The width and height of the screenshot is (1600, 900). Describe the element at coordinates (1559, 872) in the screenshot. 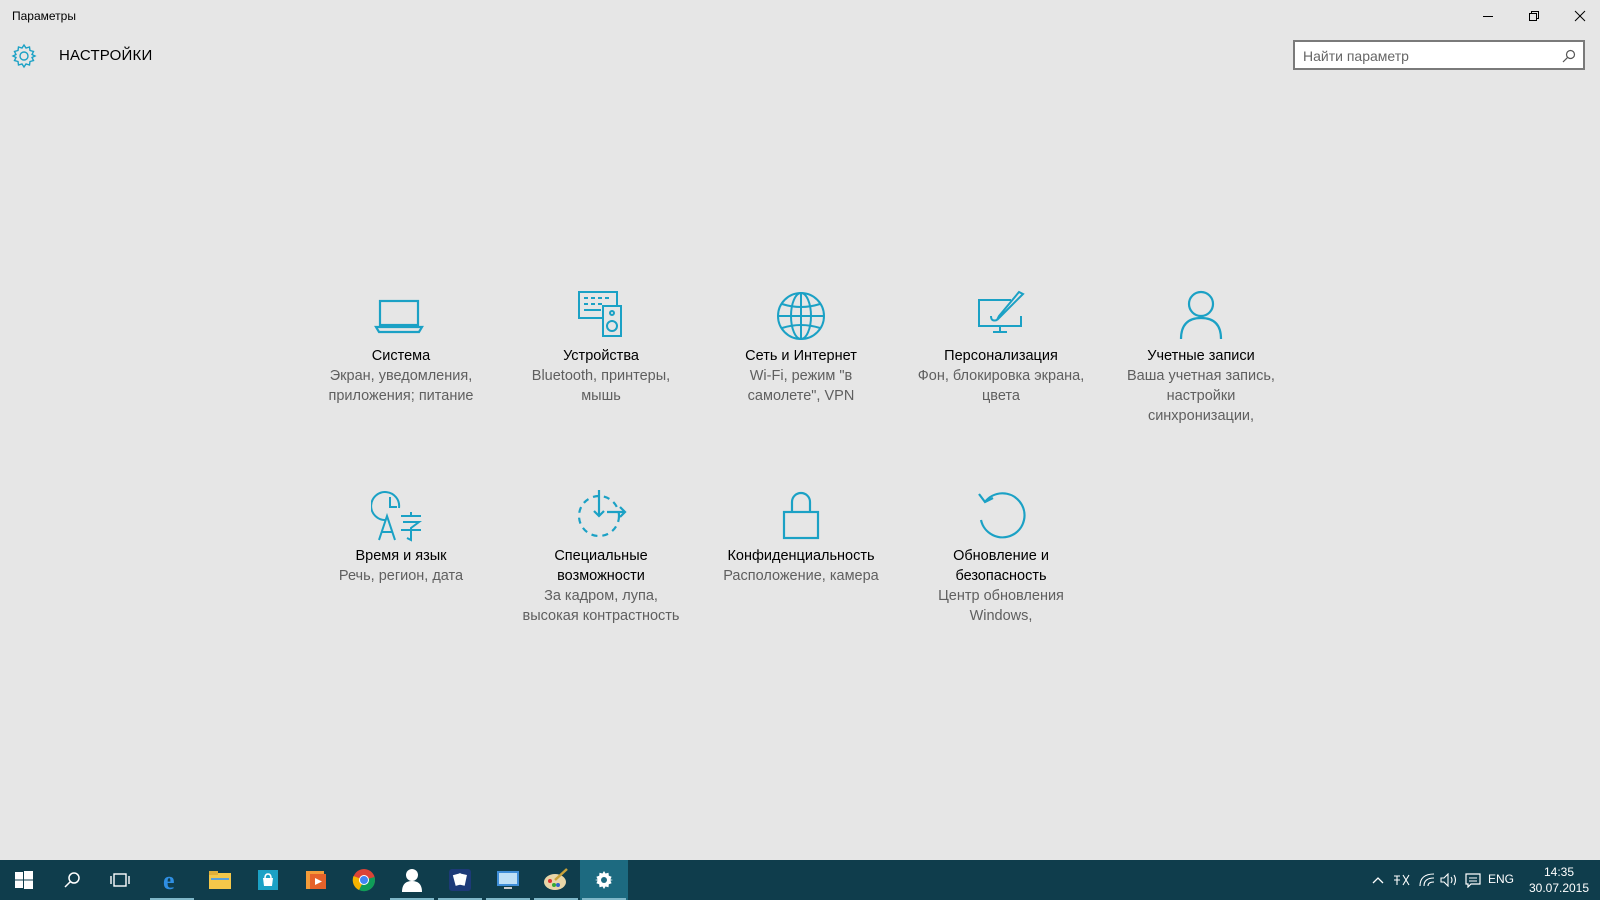

I see `clock-time: 14:35` at that location.